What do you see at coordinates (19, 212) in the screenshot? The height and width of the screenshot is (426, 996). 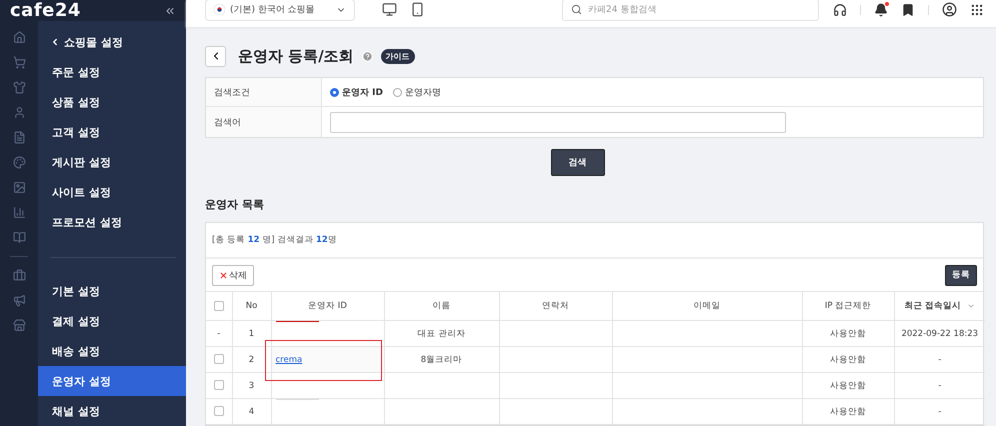 I see `bar-chart-icon` at bounding box center [19, 212].